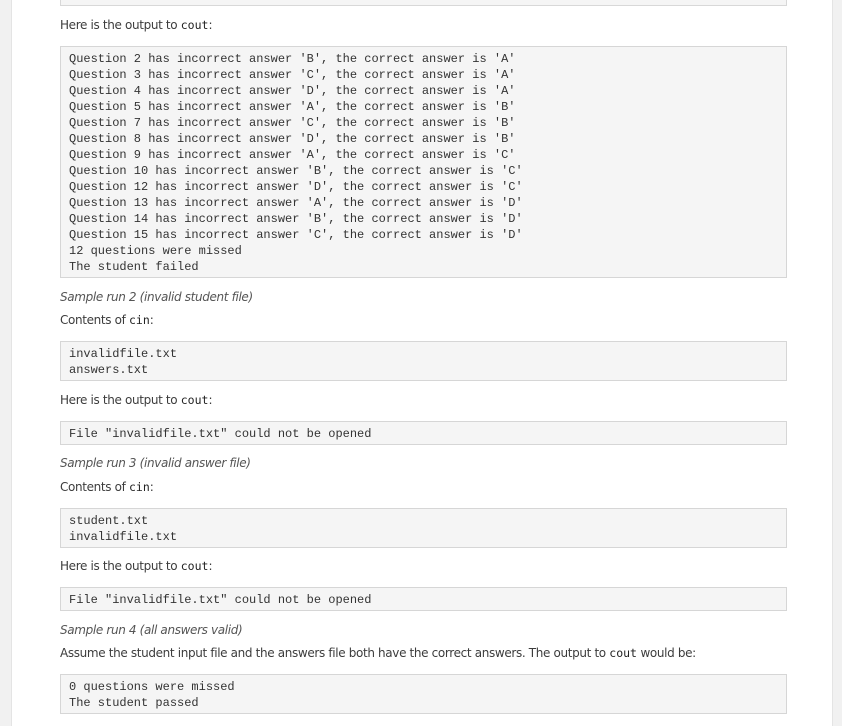  What do you see at coordinates (423, 528) in the screenshot?
I see `run3-input-block: student.txt invalidfile.txt` at bounding box center [423, 528].